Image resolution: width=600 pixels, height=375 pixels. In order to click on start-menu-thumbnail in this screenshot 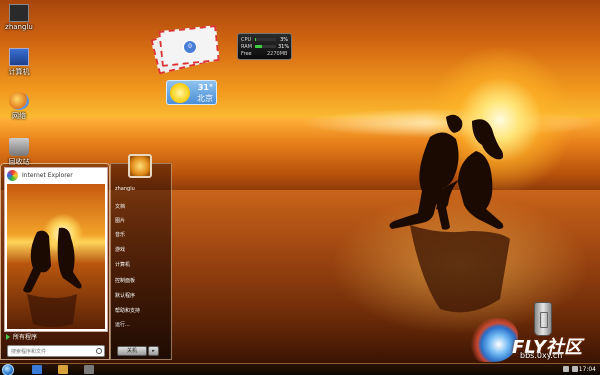, I will do `click(56, 256)`.